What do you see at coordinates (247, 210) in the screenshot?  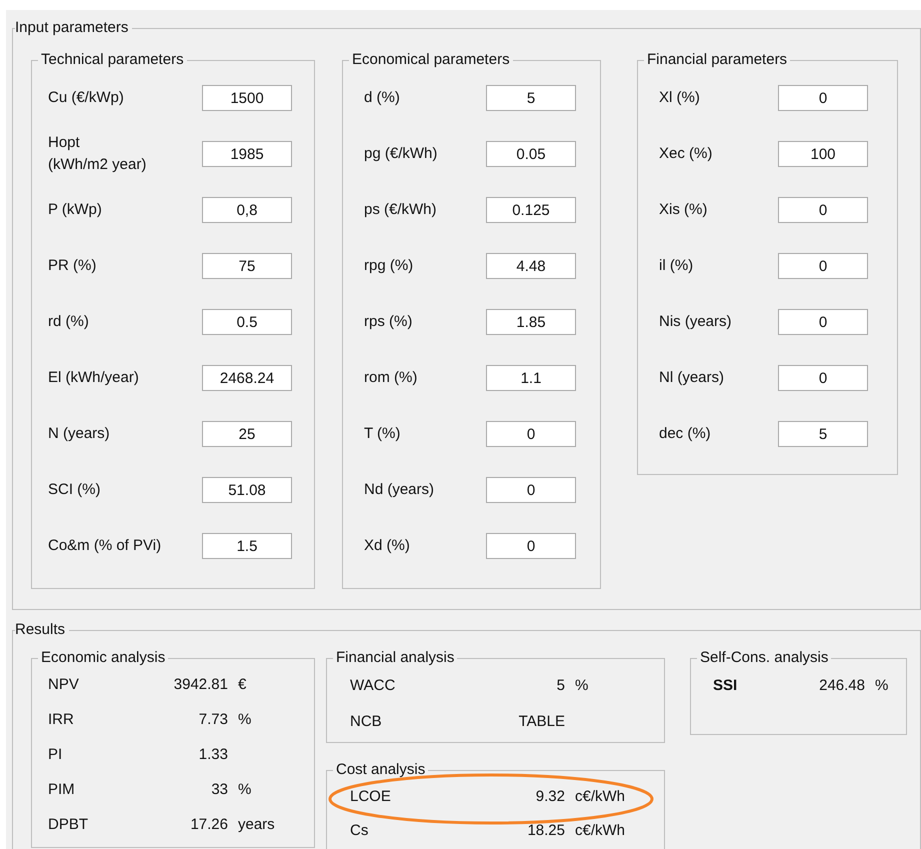 I see `input-field: 0,8` at bounding box center [247, 210].